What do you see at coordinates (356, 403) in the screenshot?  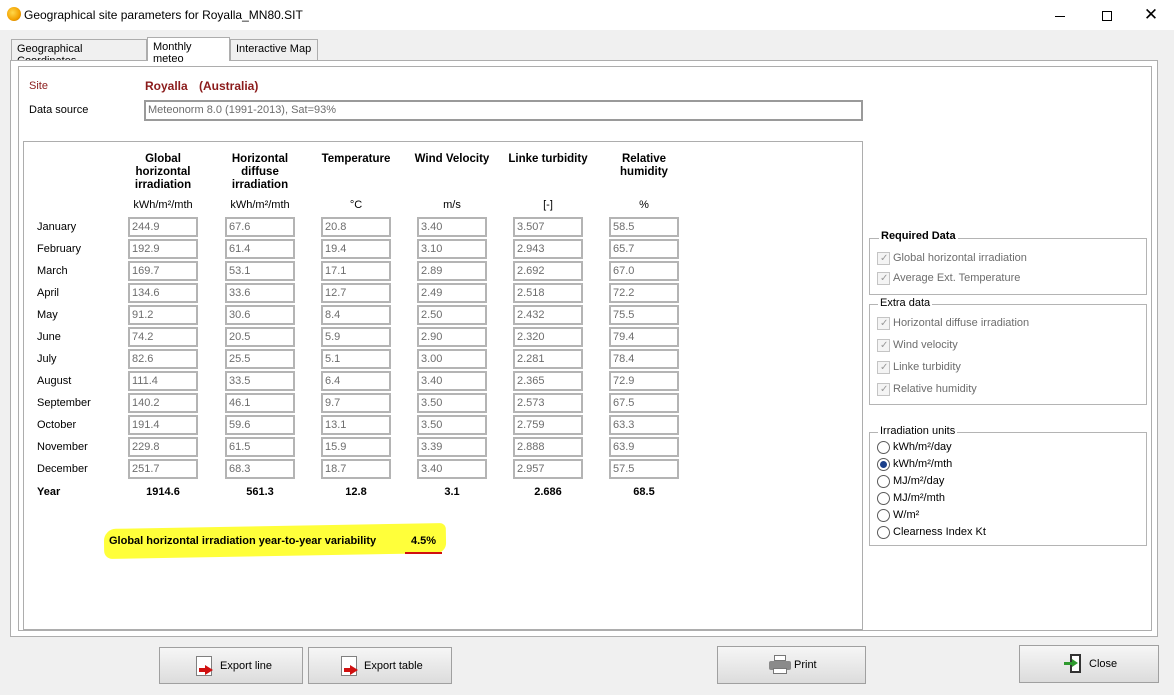 I see `value-cell: 9.7` at bounding box center [356, 403].